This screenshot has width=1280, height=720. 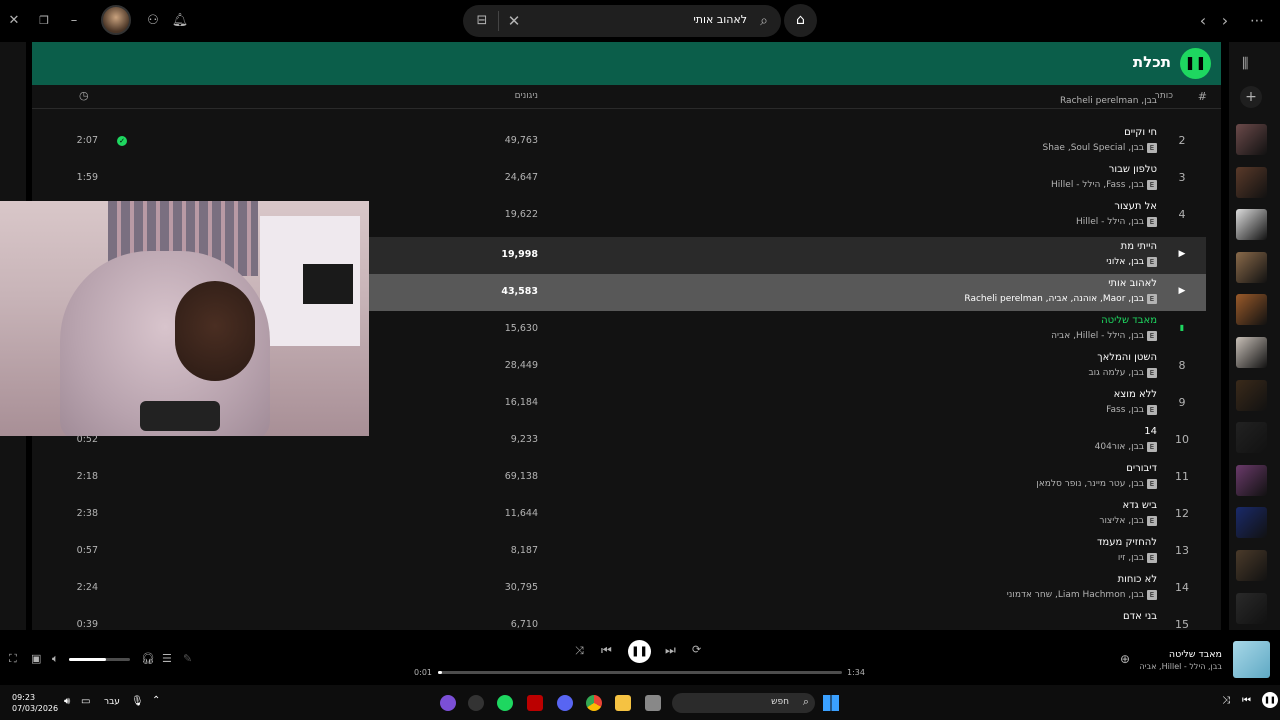 I want to click on forward-icon: ›, so click(x=1225, y=21).